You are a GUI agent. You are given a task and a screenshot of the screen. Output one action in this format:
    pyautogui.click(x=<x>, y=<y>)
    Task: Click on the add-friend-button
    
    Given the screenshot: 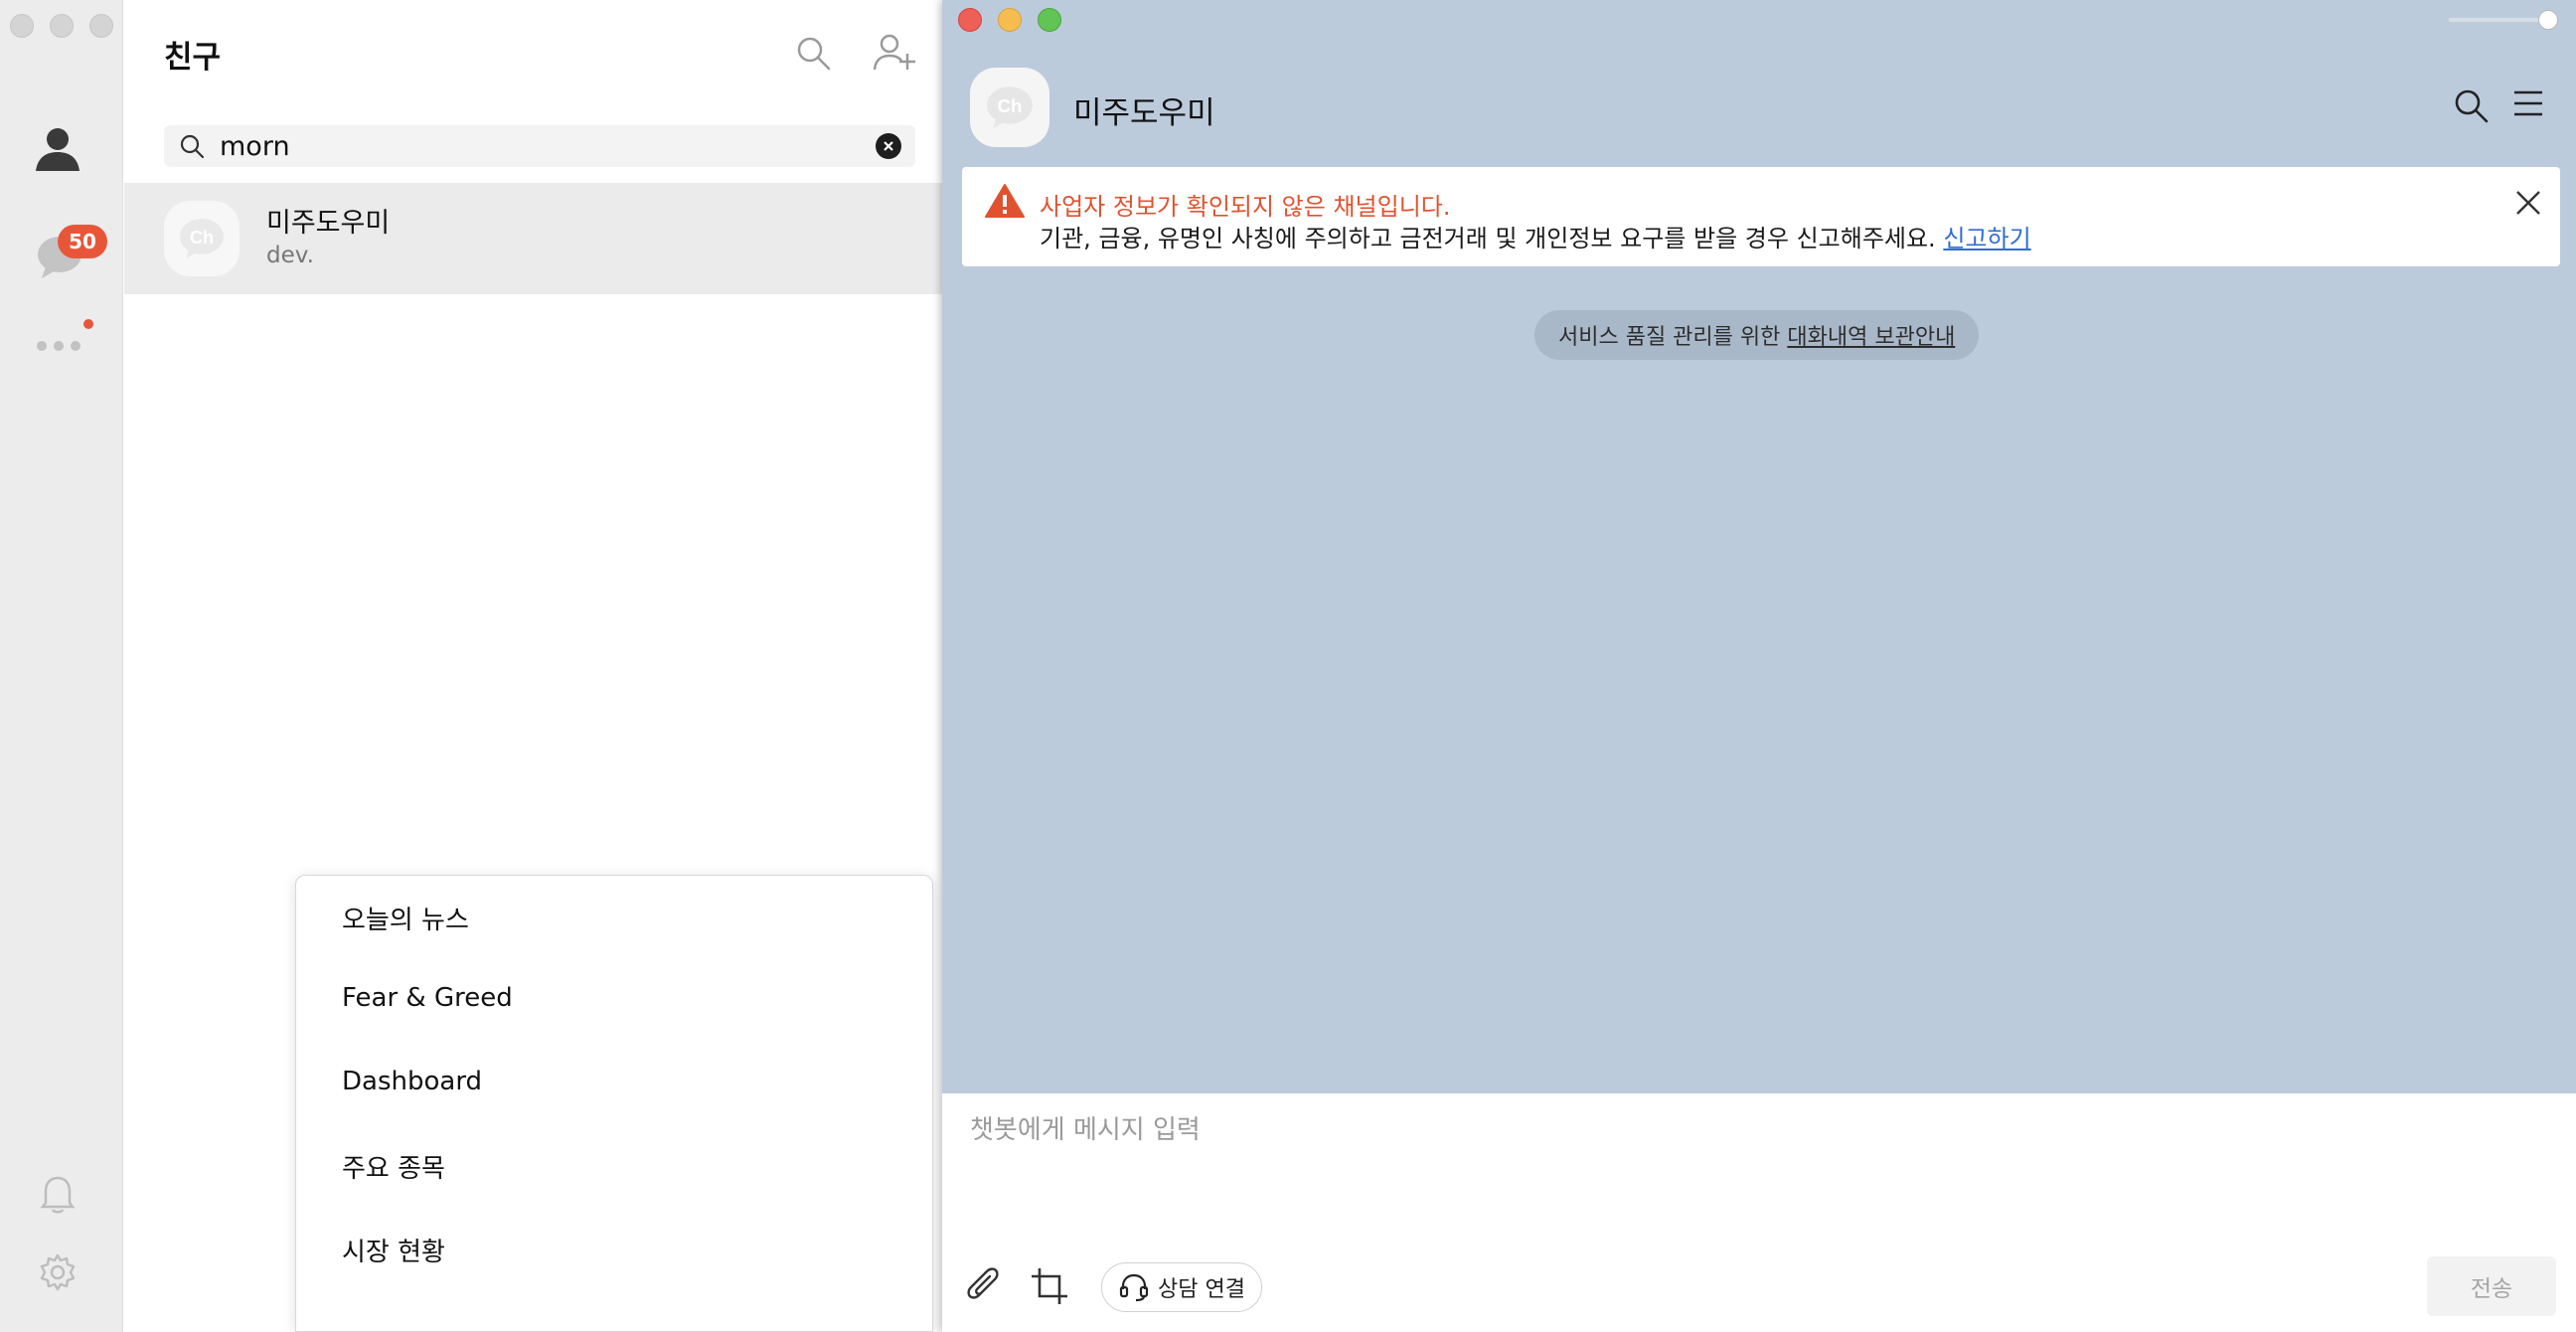 What is the action you would take?
    pyautogui.click(x=894, y=53)
    